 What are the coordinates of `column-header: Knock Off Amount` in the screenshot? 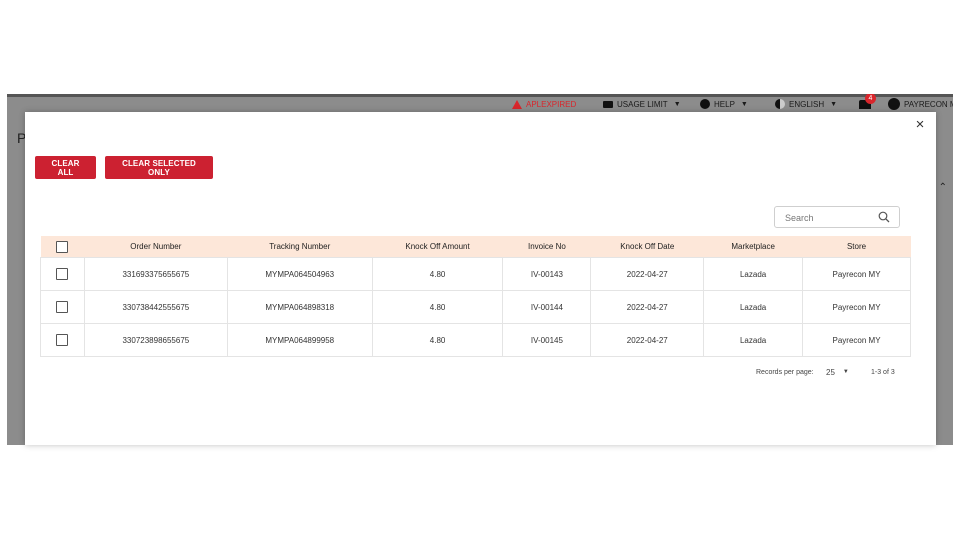 It's located at (437, 247).